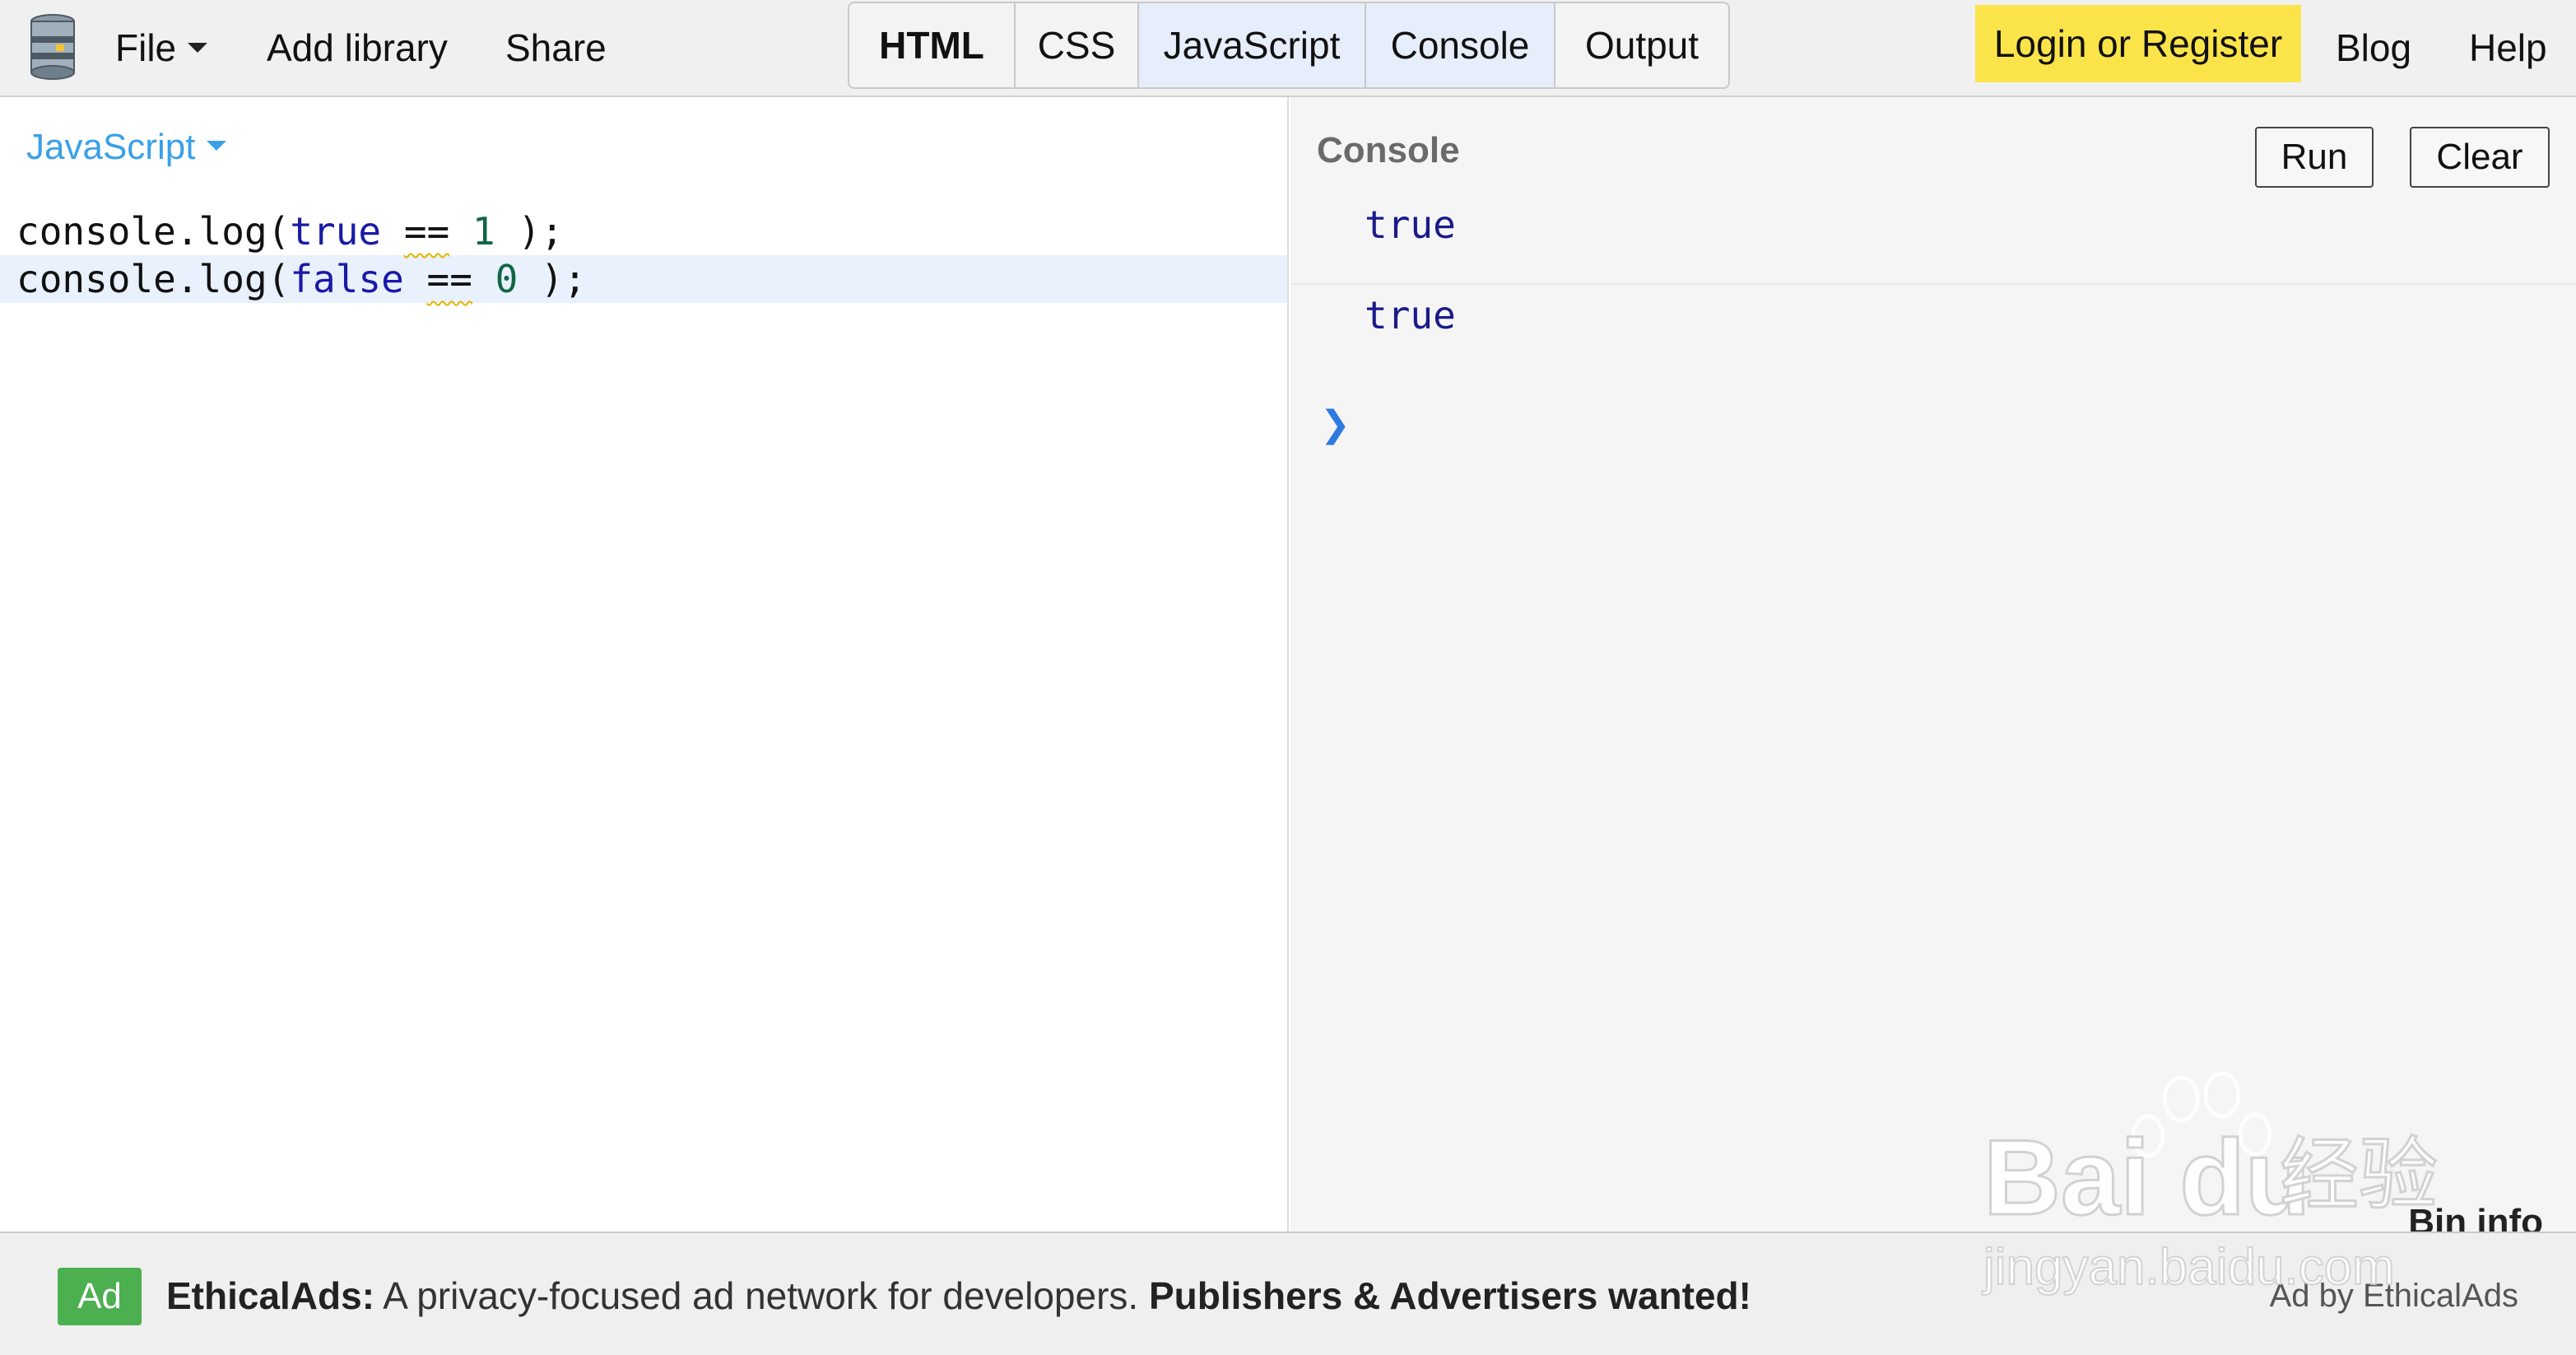 This screenshot has height=1355, width=2576. I want to click on console-prompt-icon: ❯, so click(1335, 424).